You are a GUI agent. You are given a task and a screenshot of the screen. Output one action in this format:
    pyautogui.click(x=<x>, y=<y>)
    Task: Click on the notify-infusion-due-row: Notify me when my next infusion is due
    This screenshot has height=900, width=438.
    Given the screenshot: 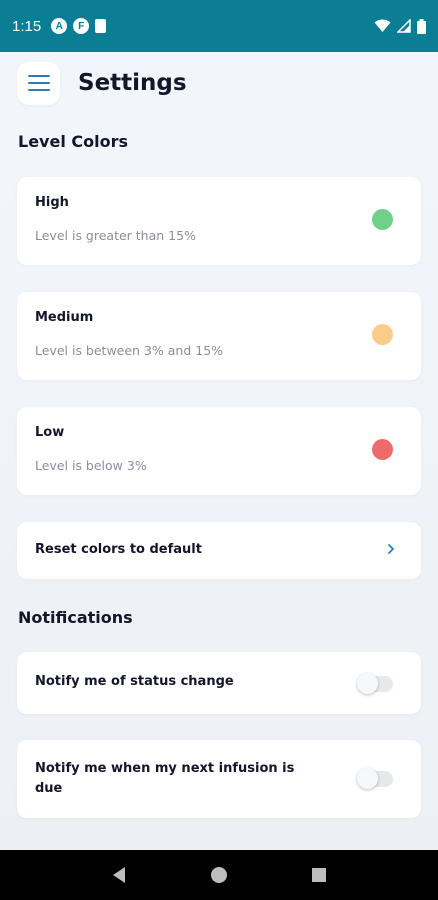 What is the action you would take?
    pyautogui.click(x=219, y=779)
    